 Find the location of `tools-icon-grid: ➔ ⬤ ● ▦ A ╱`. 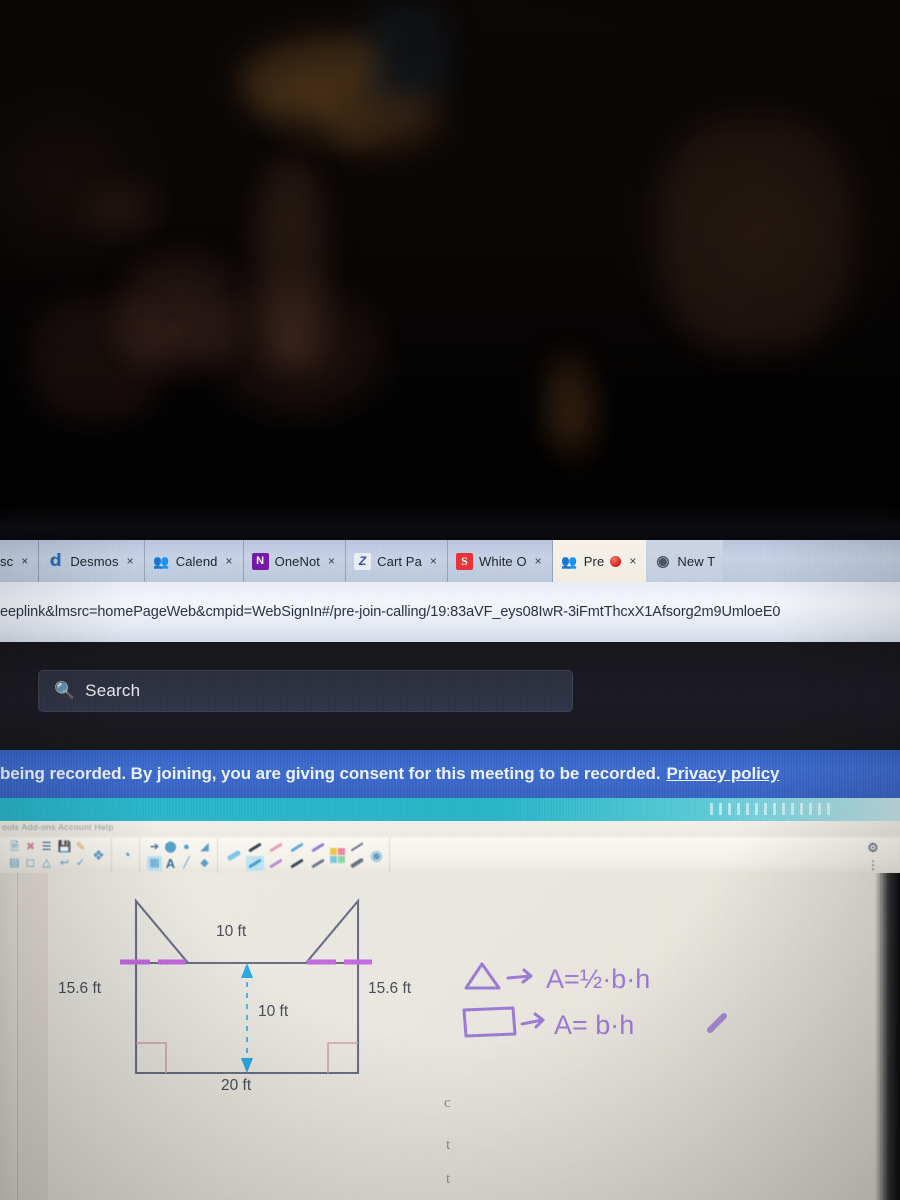

tools-icon-grid: ➔ ⬤ ● ▦ A ╱ is located at coordinates (170, 855).